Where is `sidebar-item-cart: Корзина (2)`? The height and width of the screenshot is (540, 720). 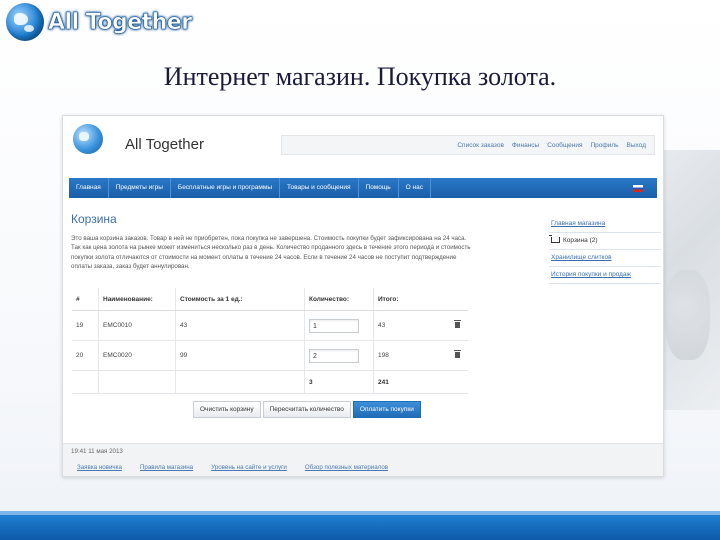
sidebar-item-cart: Корзина (2) is located at coordinates (605, 241).